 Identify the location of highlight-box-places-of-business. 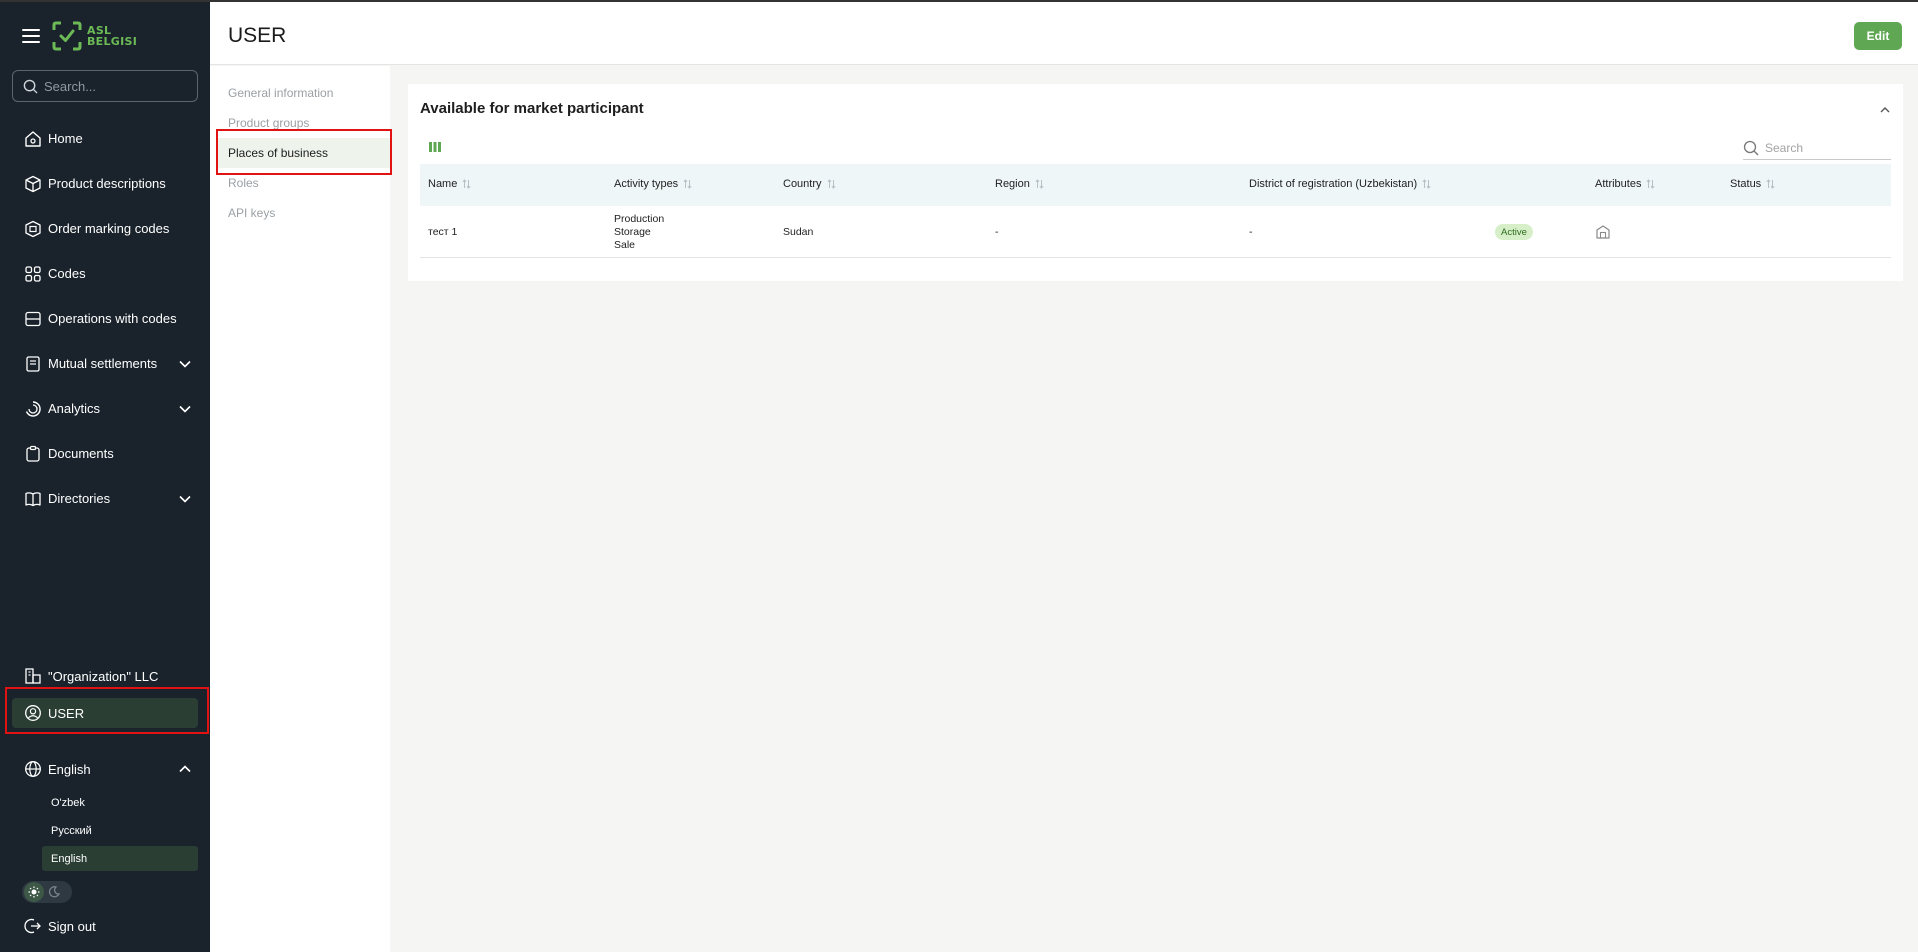
(304, 152).